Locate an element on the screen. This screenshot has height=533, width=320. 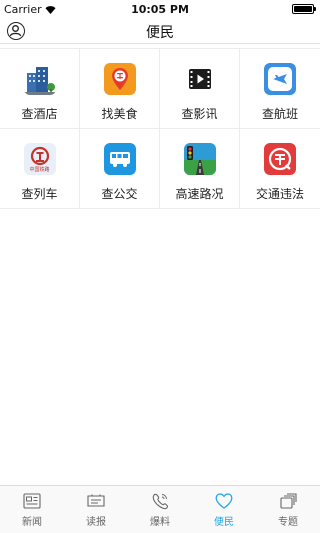
service-highway-traffic: 高速路况 is located at coordinates (200, 169).